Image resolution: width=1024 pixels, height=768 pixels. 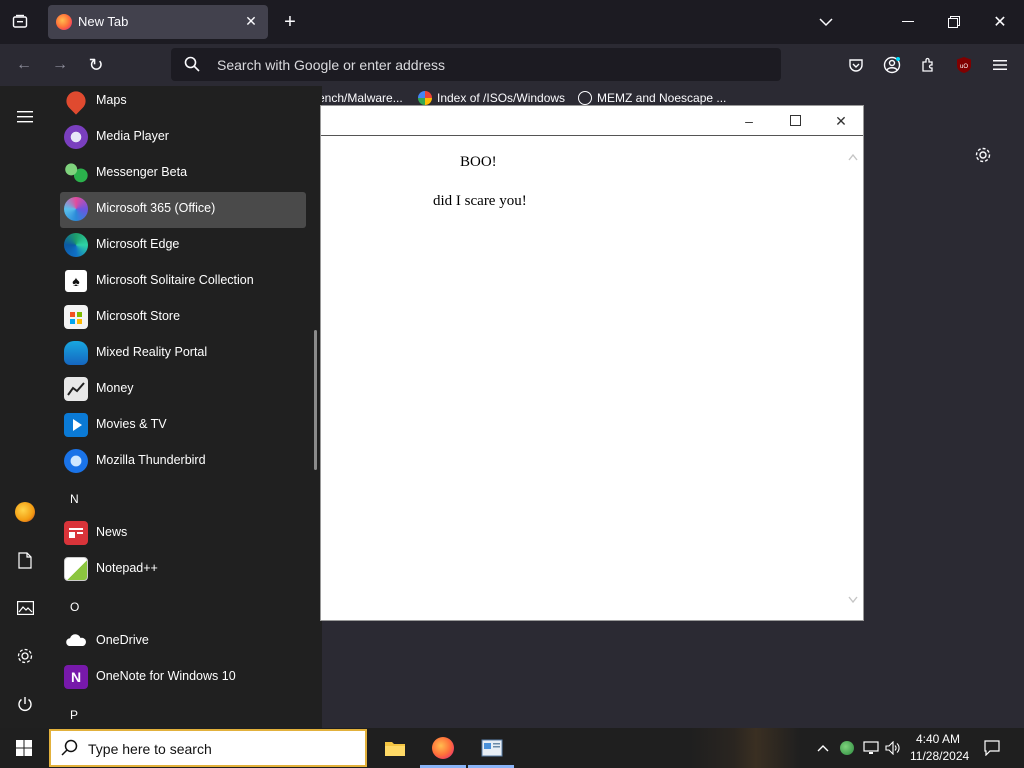 What do you see at coordinates (847, 748) in the screenshot?
I see `tray-app-icon` at bounding box center [847, 748].